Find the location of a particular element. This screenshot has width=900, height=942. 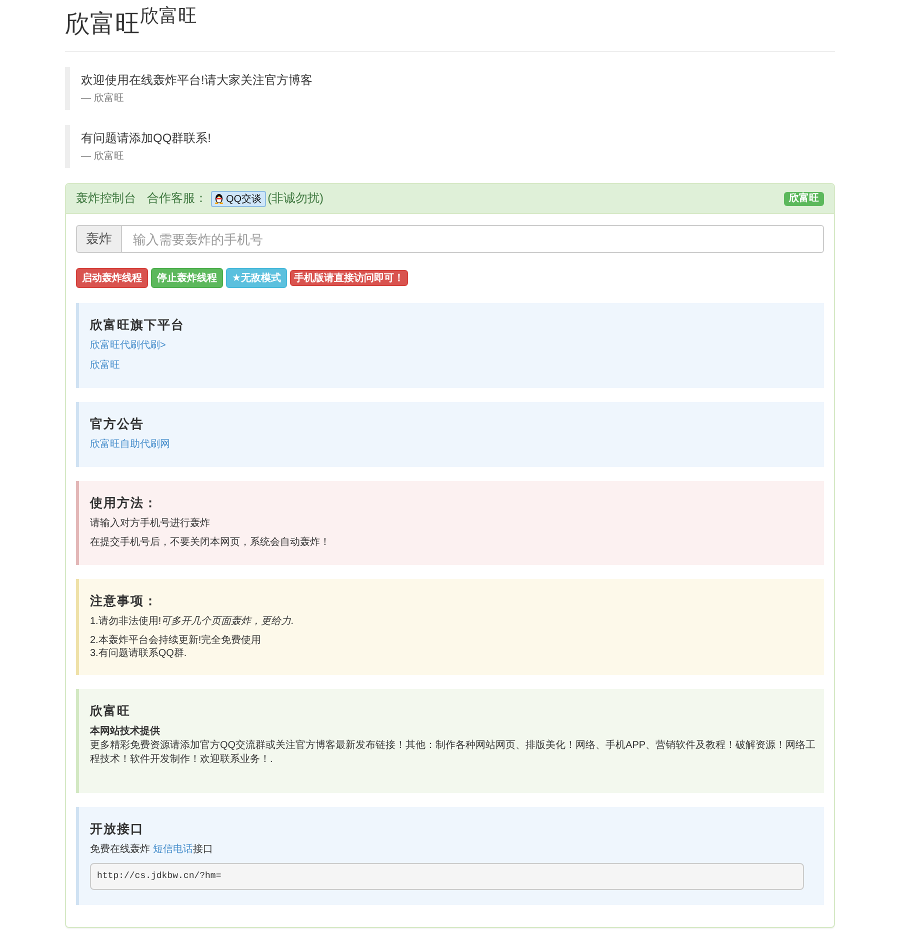

notice-text: 更多精彩免费资源请添加官方QQ交流群或关注官方博客最新发布链接！其他：制作各种网站网页、排版美化！网络、手机APP、营销软件及教程！破解资源！网络工程技术！软件开发制作！欢迎联系业务！. is located at coordinates (453, 753).